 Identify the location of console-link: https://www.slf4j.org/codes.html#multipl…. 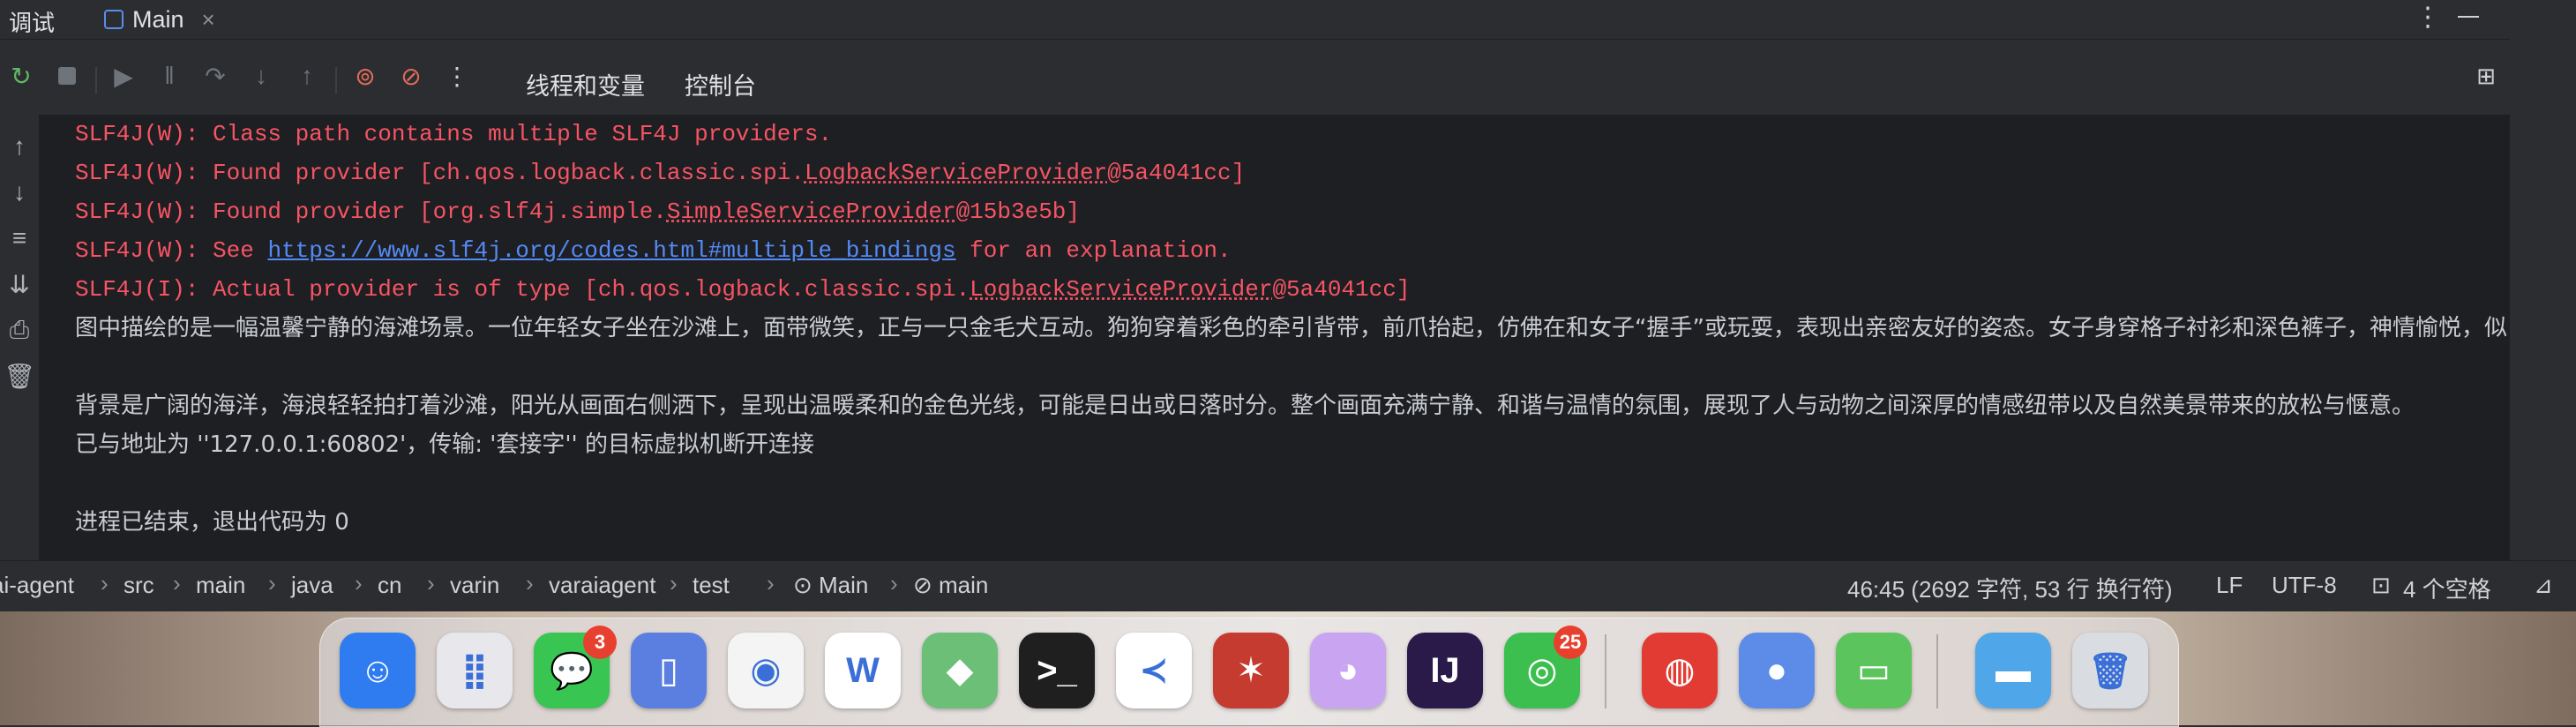
(611, 250).